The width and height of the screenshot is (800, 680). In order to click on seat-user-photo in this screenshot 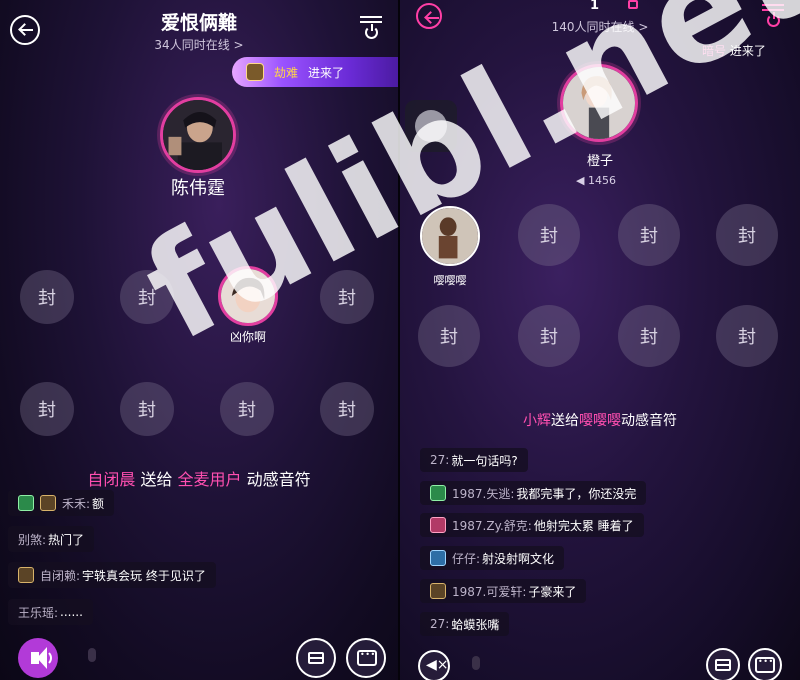, I will do `click(248, 296)`.